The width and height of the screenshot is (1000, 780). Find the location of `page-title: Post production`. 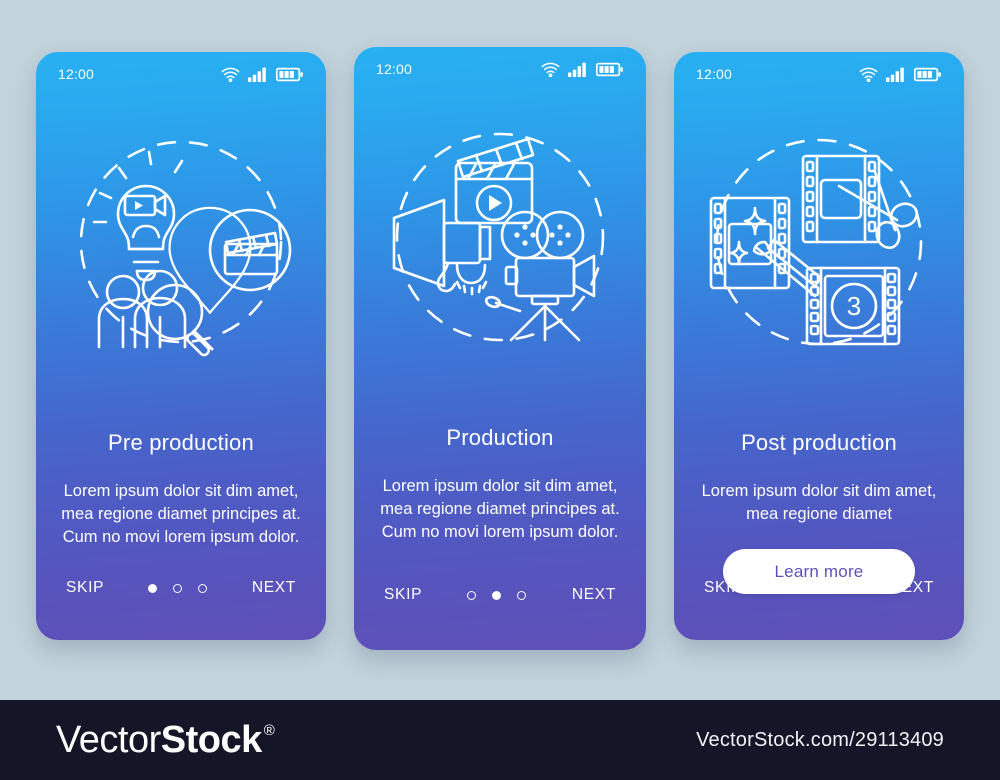

page-title: Post production is located at coordinates (819, 442).